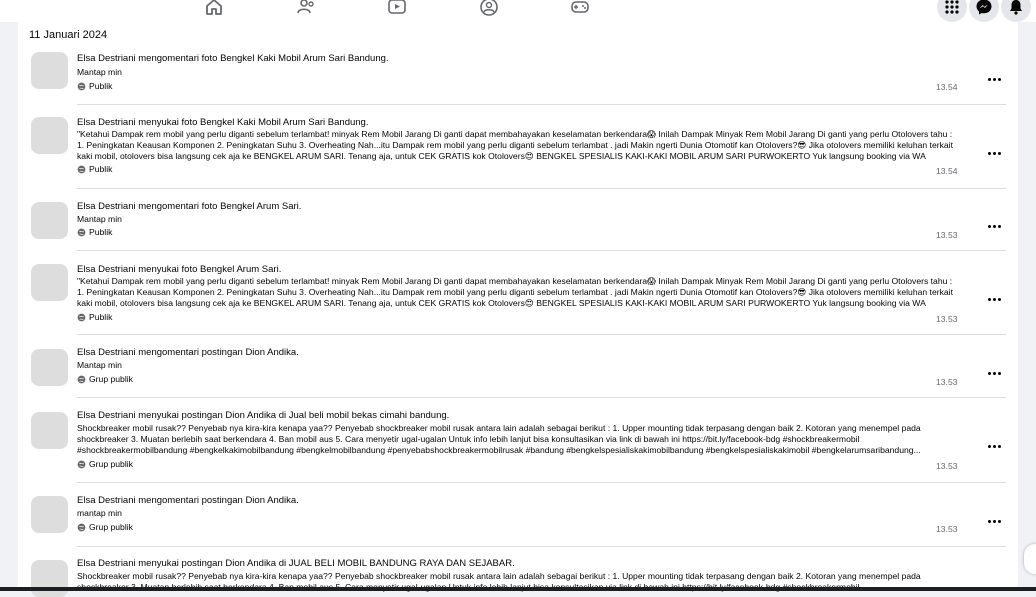  I want to click on activity-body: mantap min, so click(99, 513).